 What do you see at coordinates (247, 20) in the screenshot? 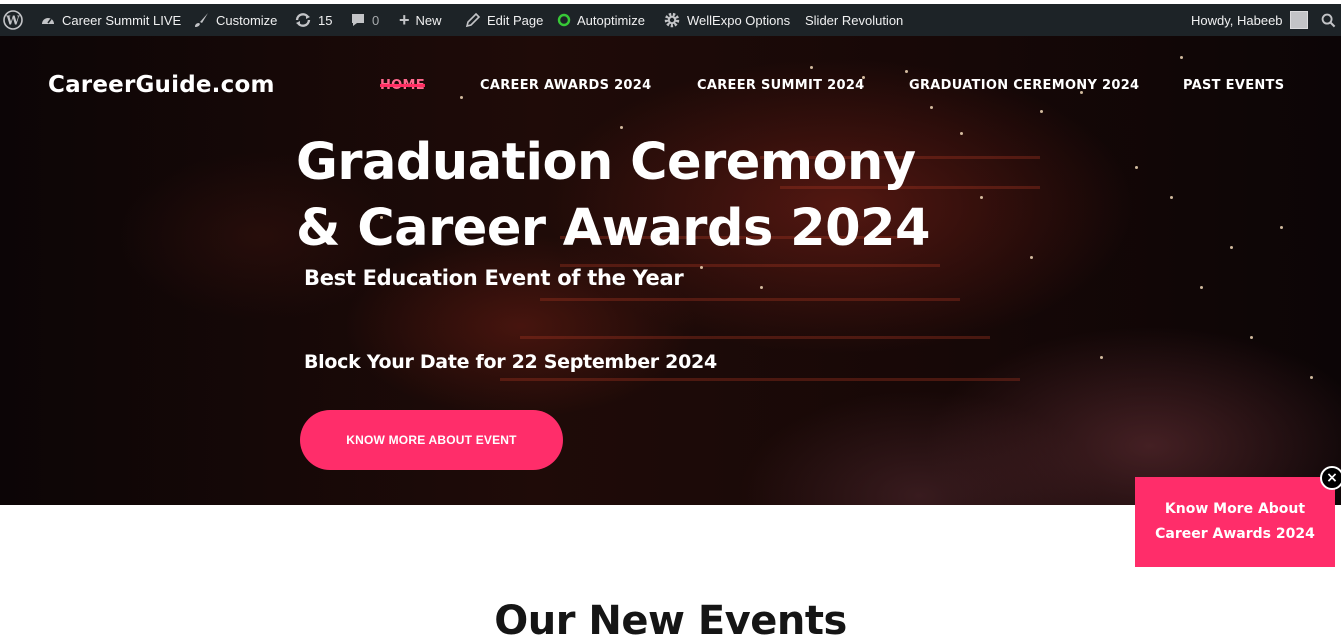
I see `customize-label: Customize` at bounding box center [247, 20].